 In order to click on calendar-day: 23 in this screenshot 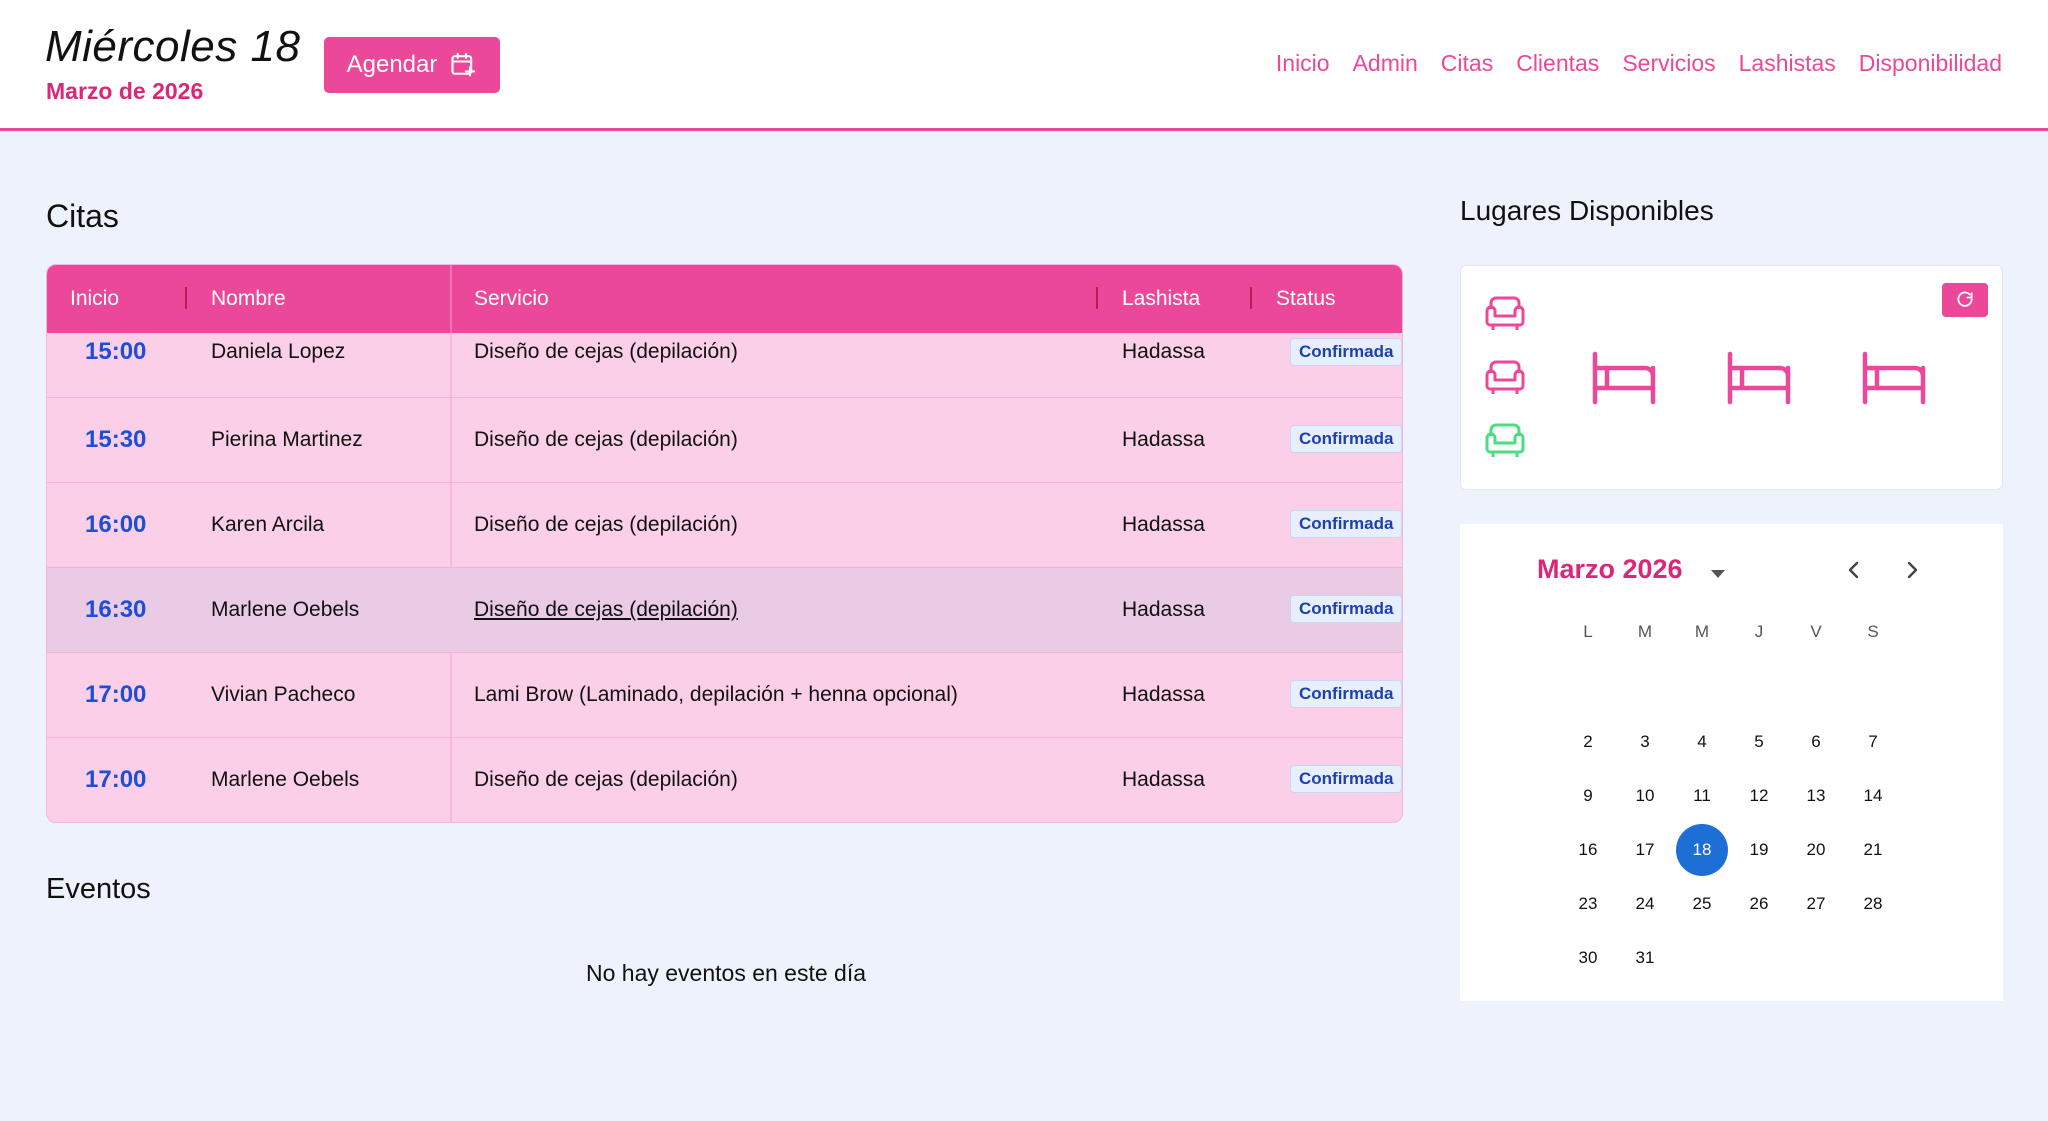, I will do `click(1588, 904)`.